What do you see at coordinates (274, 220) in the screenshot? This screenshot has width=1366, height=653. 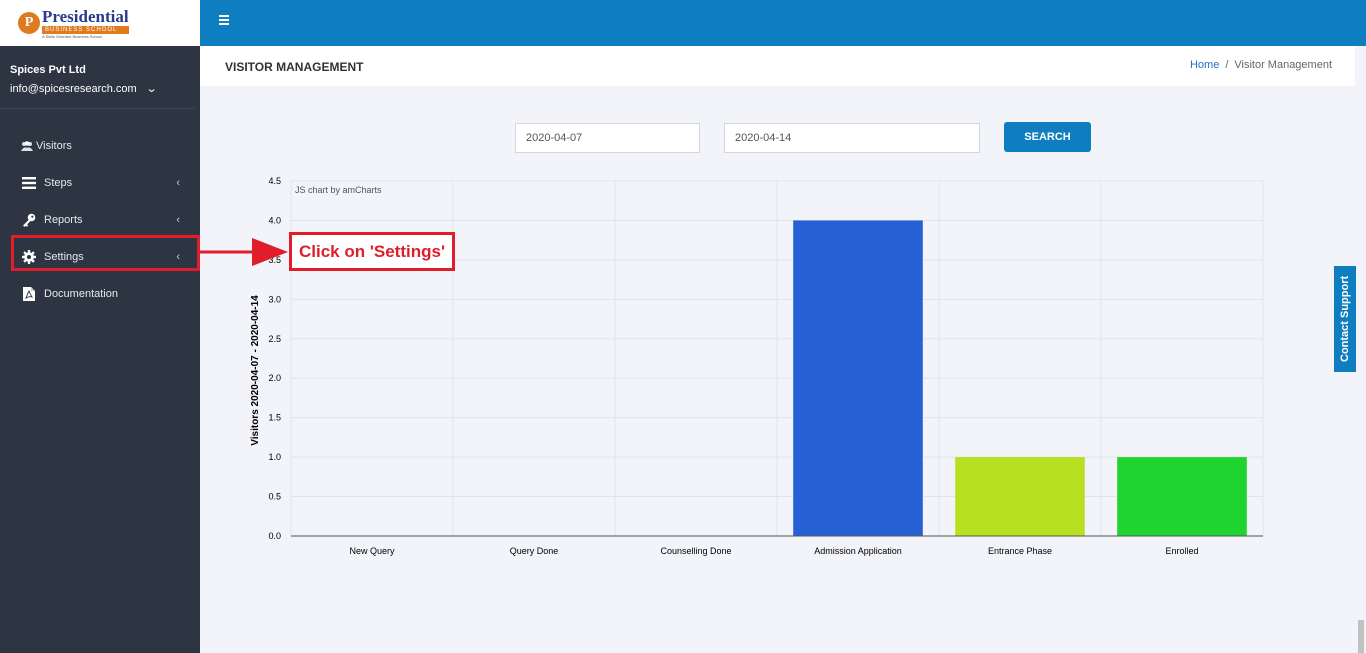 I see `y-tick-label: 4.0` at bounding box center [274, 220].